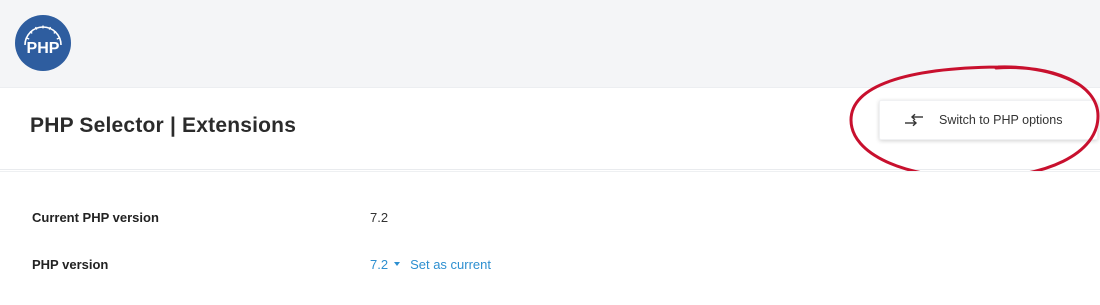  I want to click on set-as-current-link: Set as current, so click(450, 264).